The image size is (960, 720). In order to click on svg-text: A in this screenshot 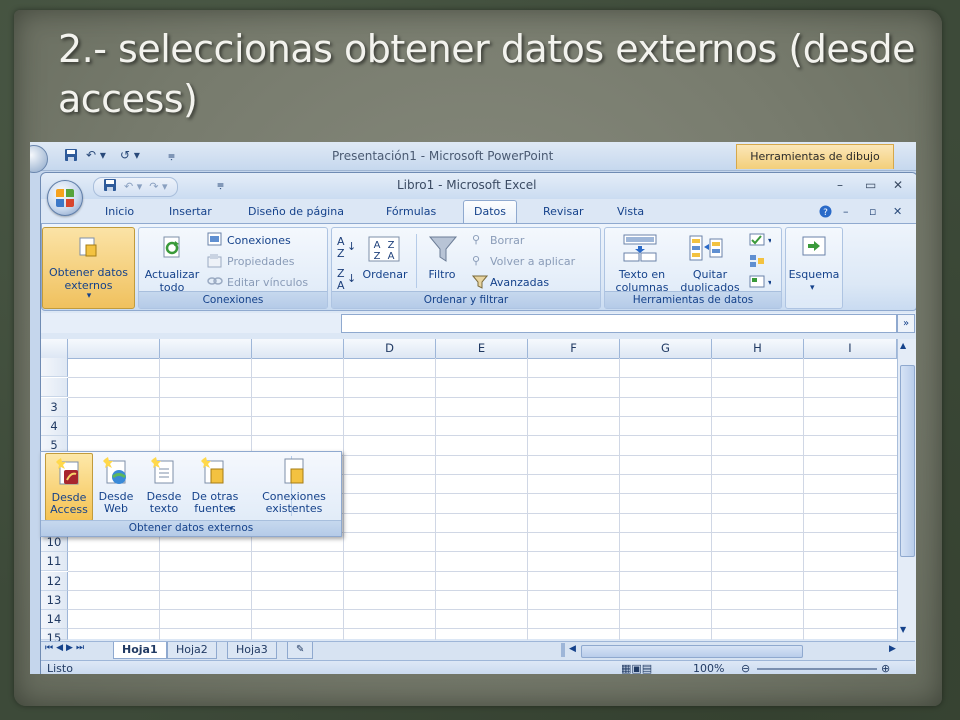, I will do `click(377, 245)`.